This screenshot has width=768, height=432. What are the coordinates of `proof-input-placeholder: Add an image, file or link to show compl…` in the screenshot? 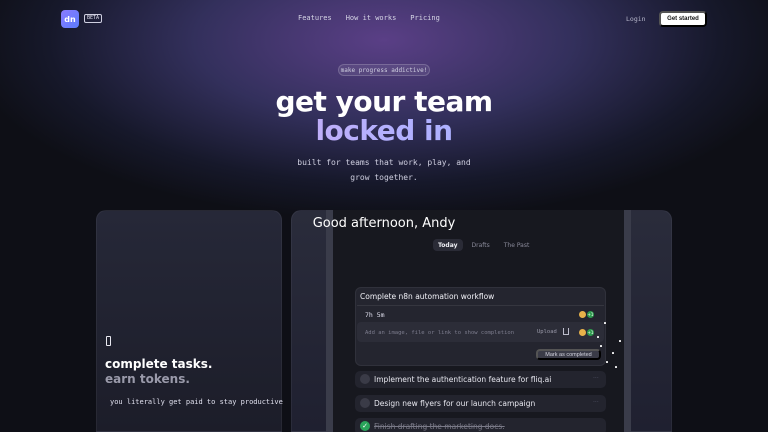 It's located at (440, 333).